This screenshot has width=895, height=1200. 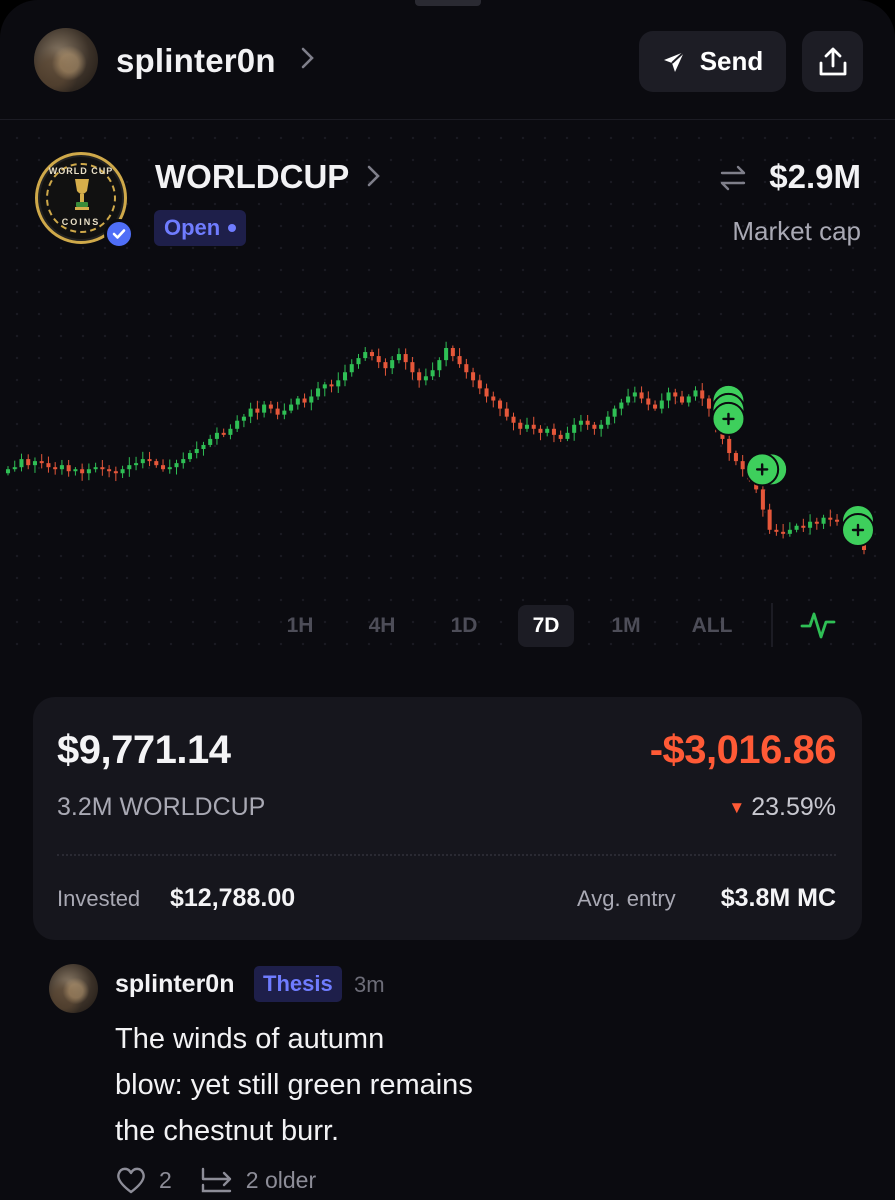 What do you see at coordinates (733, 178) in the screenshot?
I see `swap-arrows-icon` at bounding box center [733, 178].